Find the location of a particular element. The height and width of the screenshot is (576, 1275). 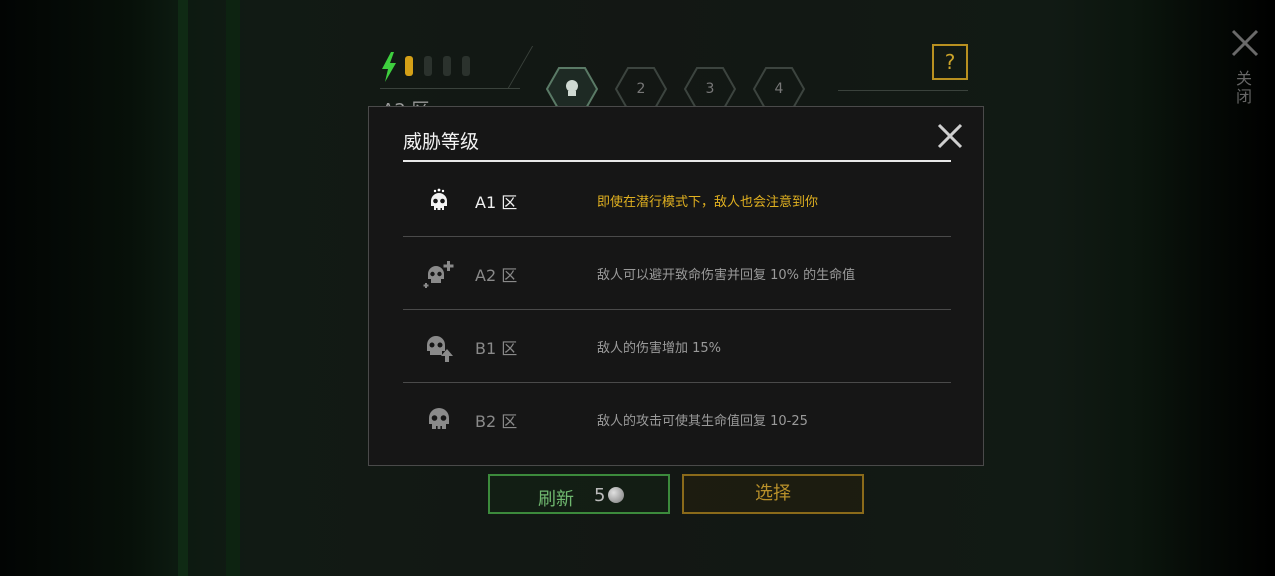

zone-label: A1 区 is located at coordinates (496, 202).